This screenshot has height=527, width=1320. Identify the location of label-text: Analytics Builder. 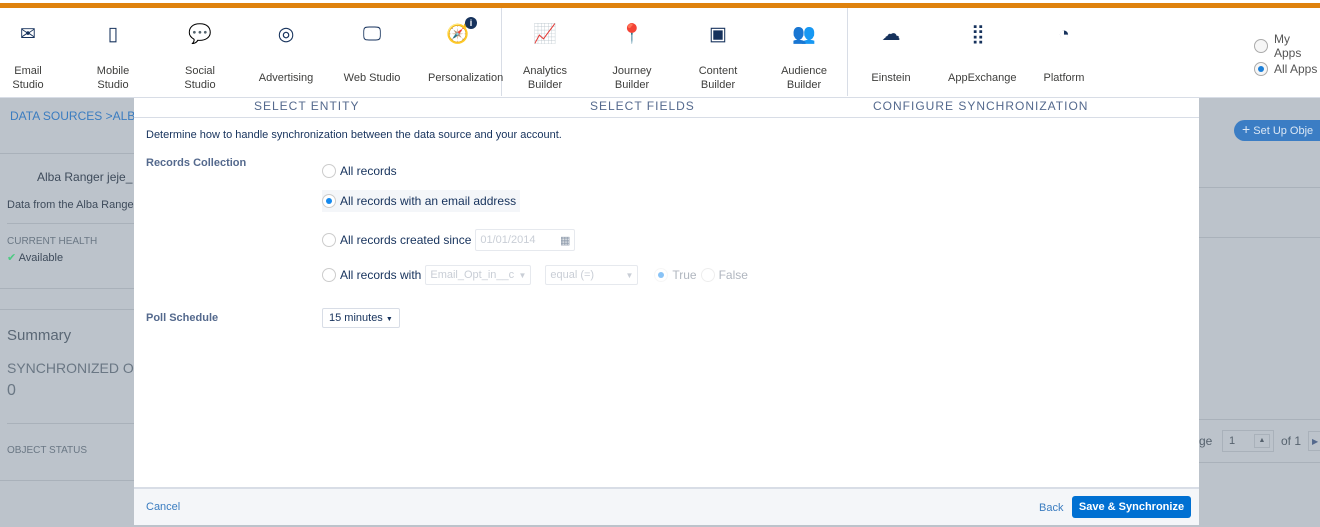
(545, 78).